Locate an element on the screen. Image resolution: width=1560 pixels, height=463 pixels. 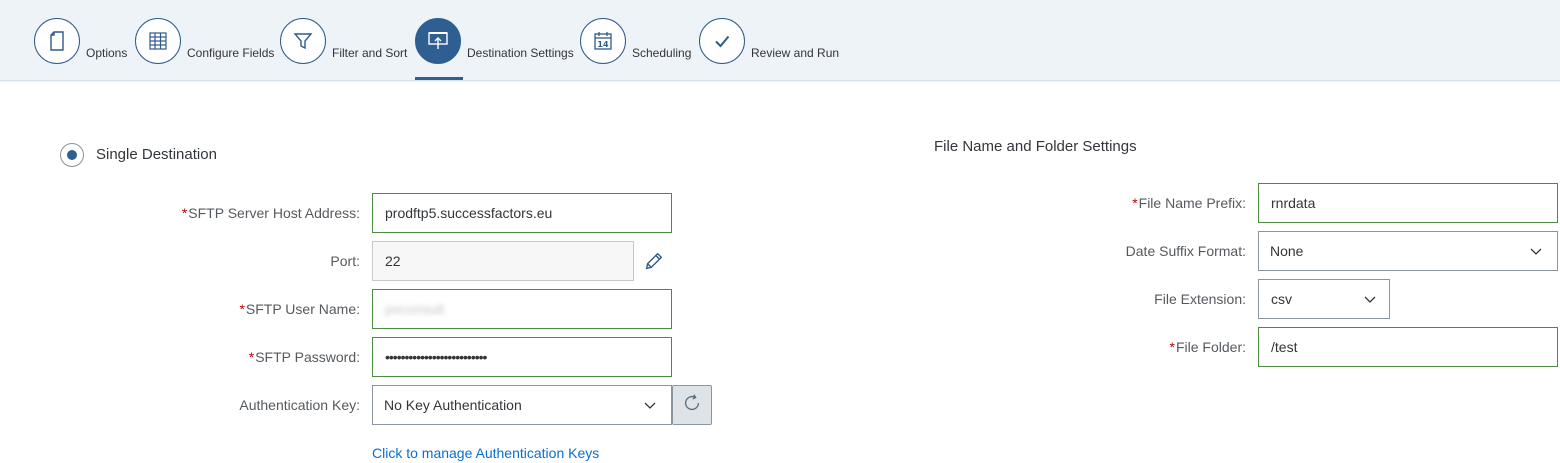
calendar-day: 14 is located at coordinates (603, 44).